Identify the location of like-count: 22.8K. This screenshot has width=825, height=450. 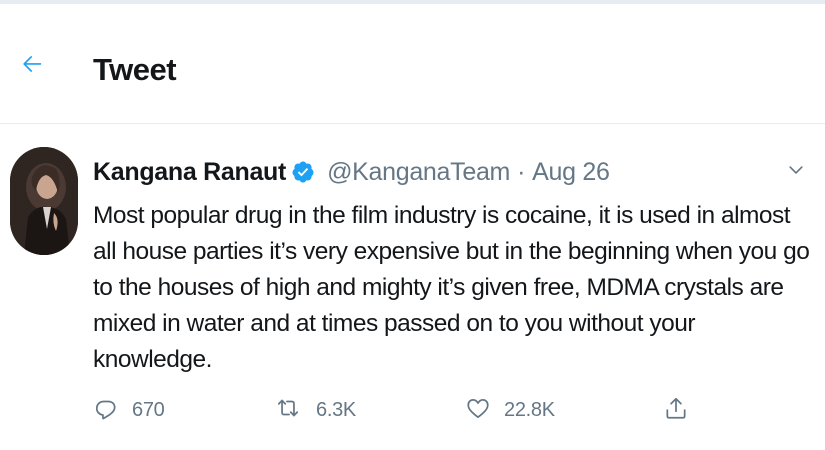
(529, 409).